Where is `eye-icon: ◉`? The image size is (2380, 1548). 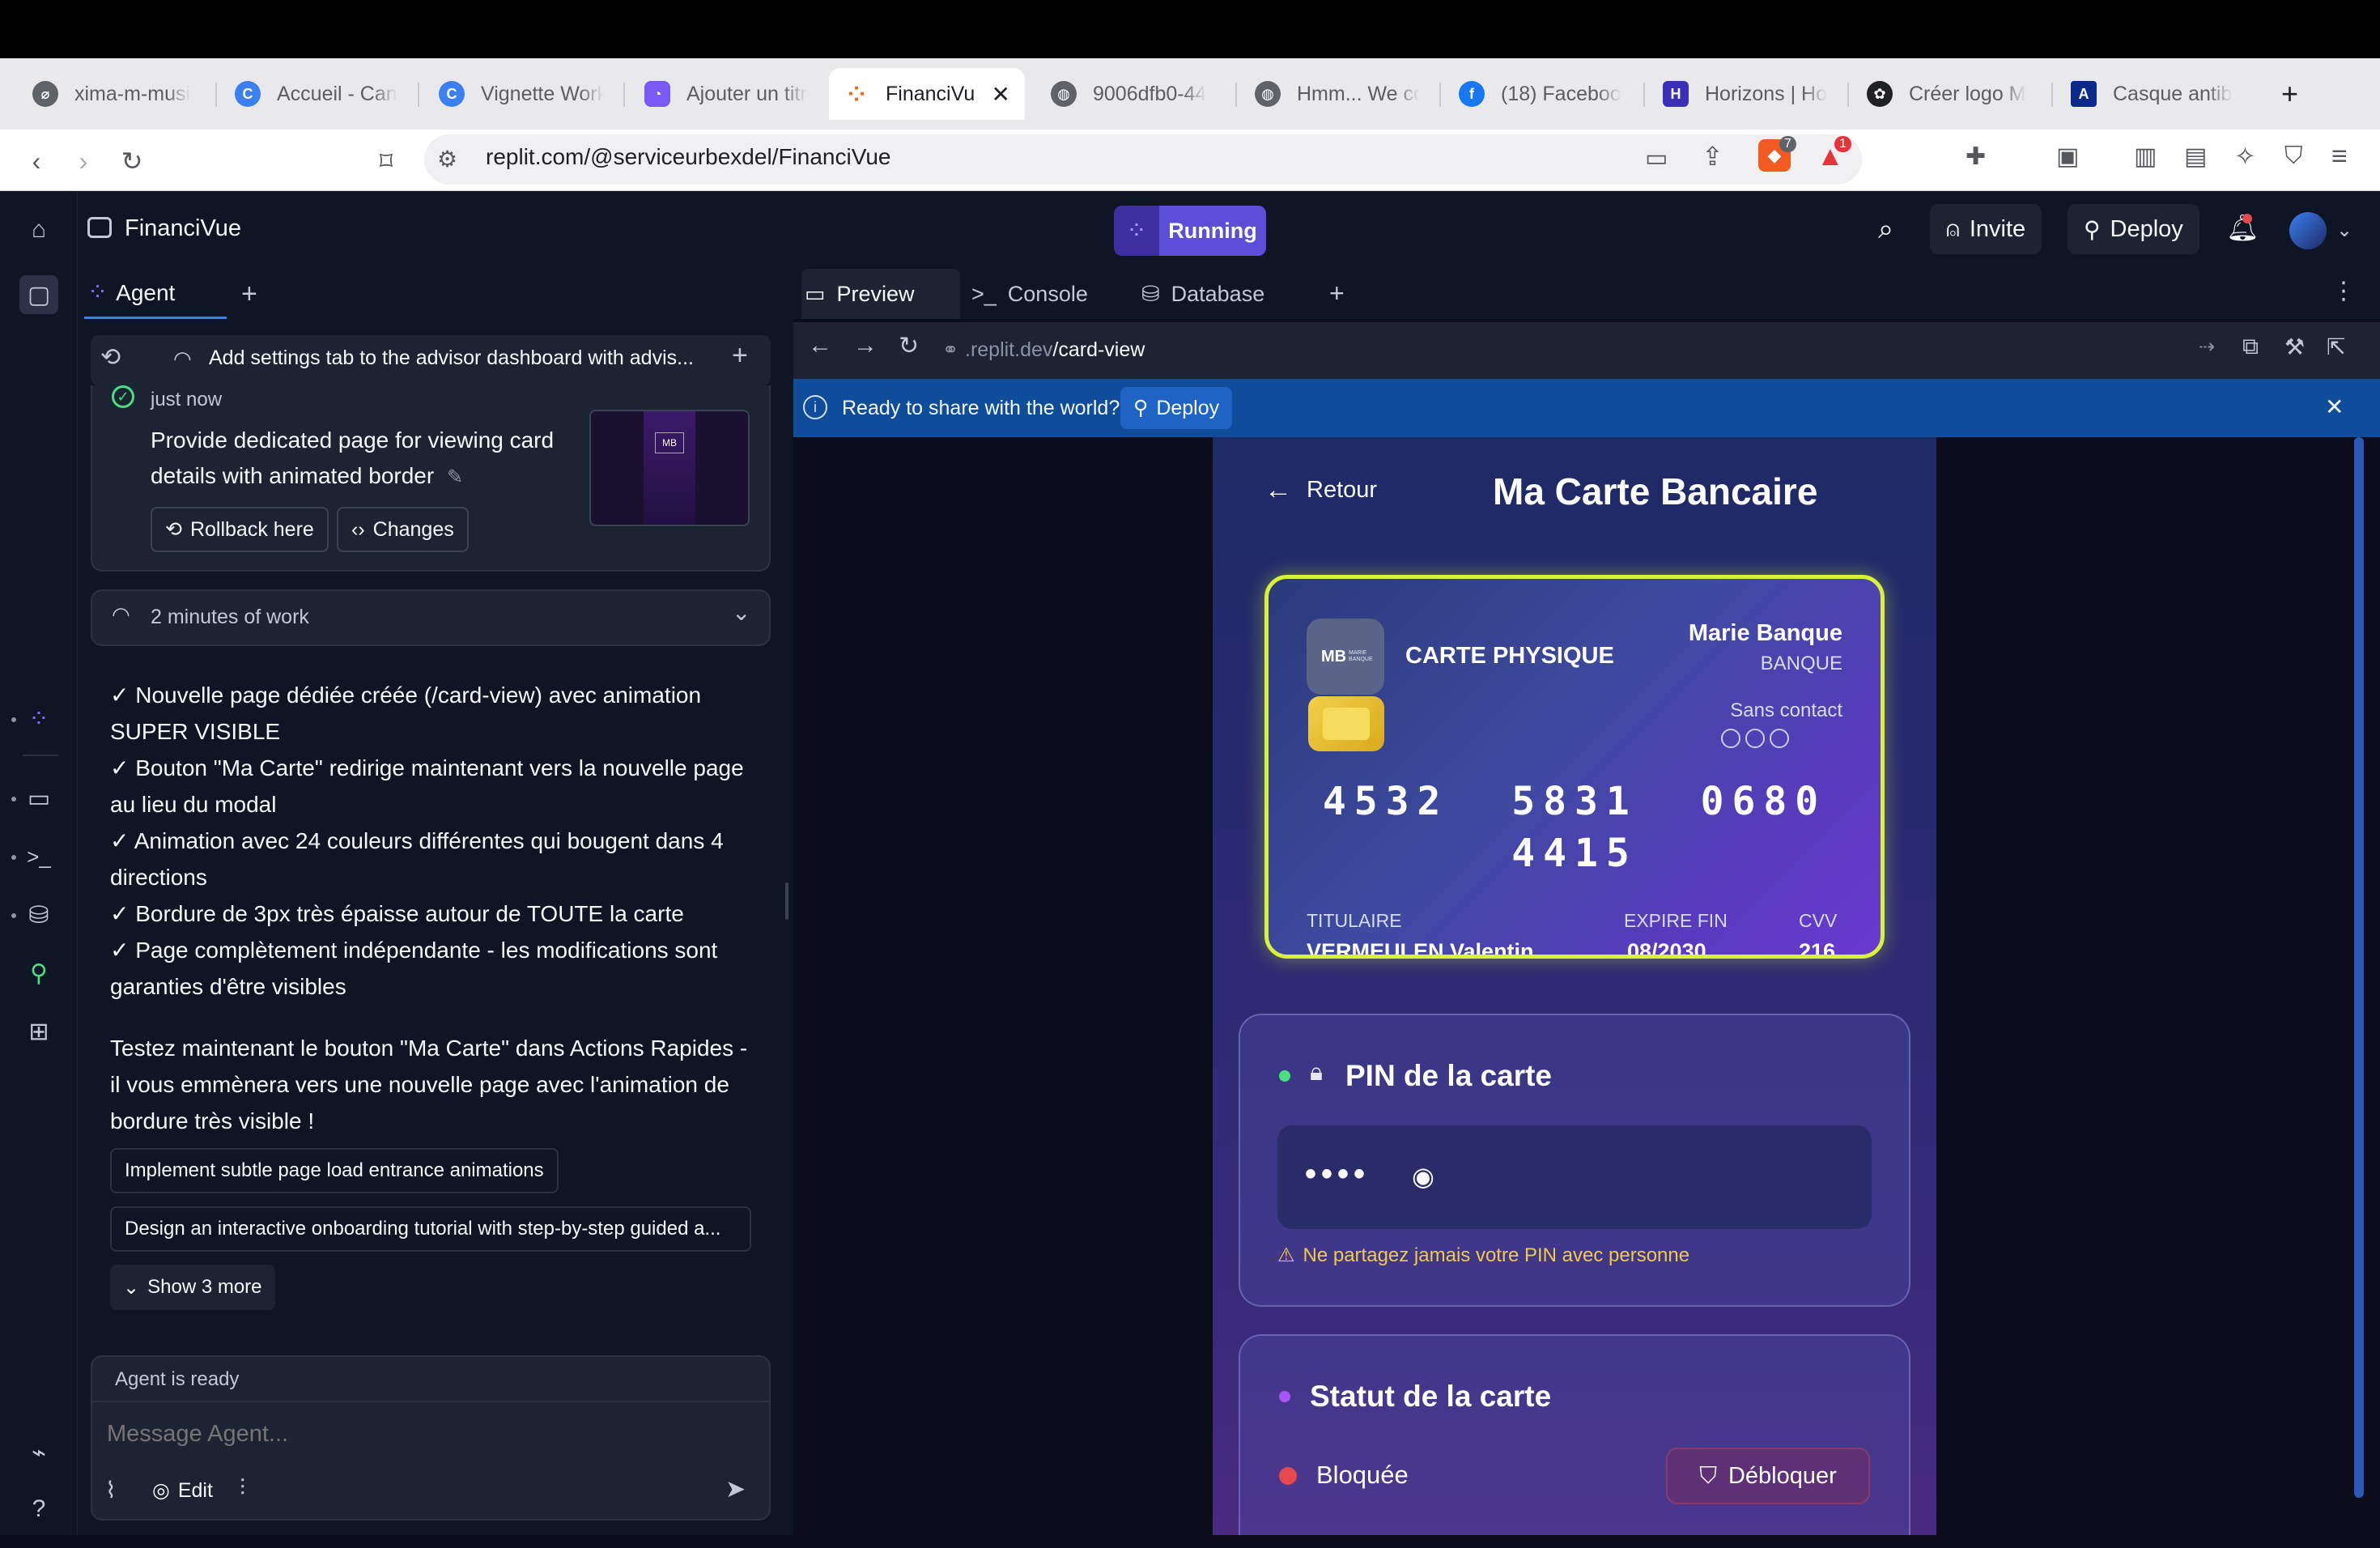 eye-icon: ◉ is located at coordinates (1423, 1176).